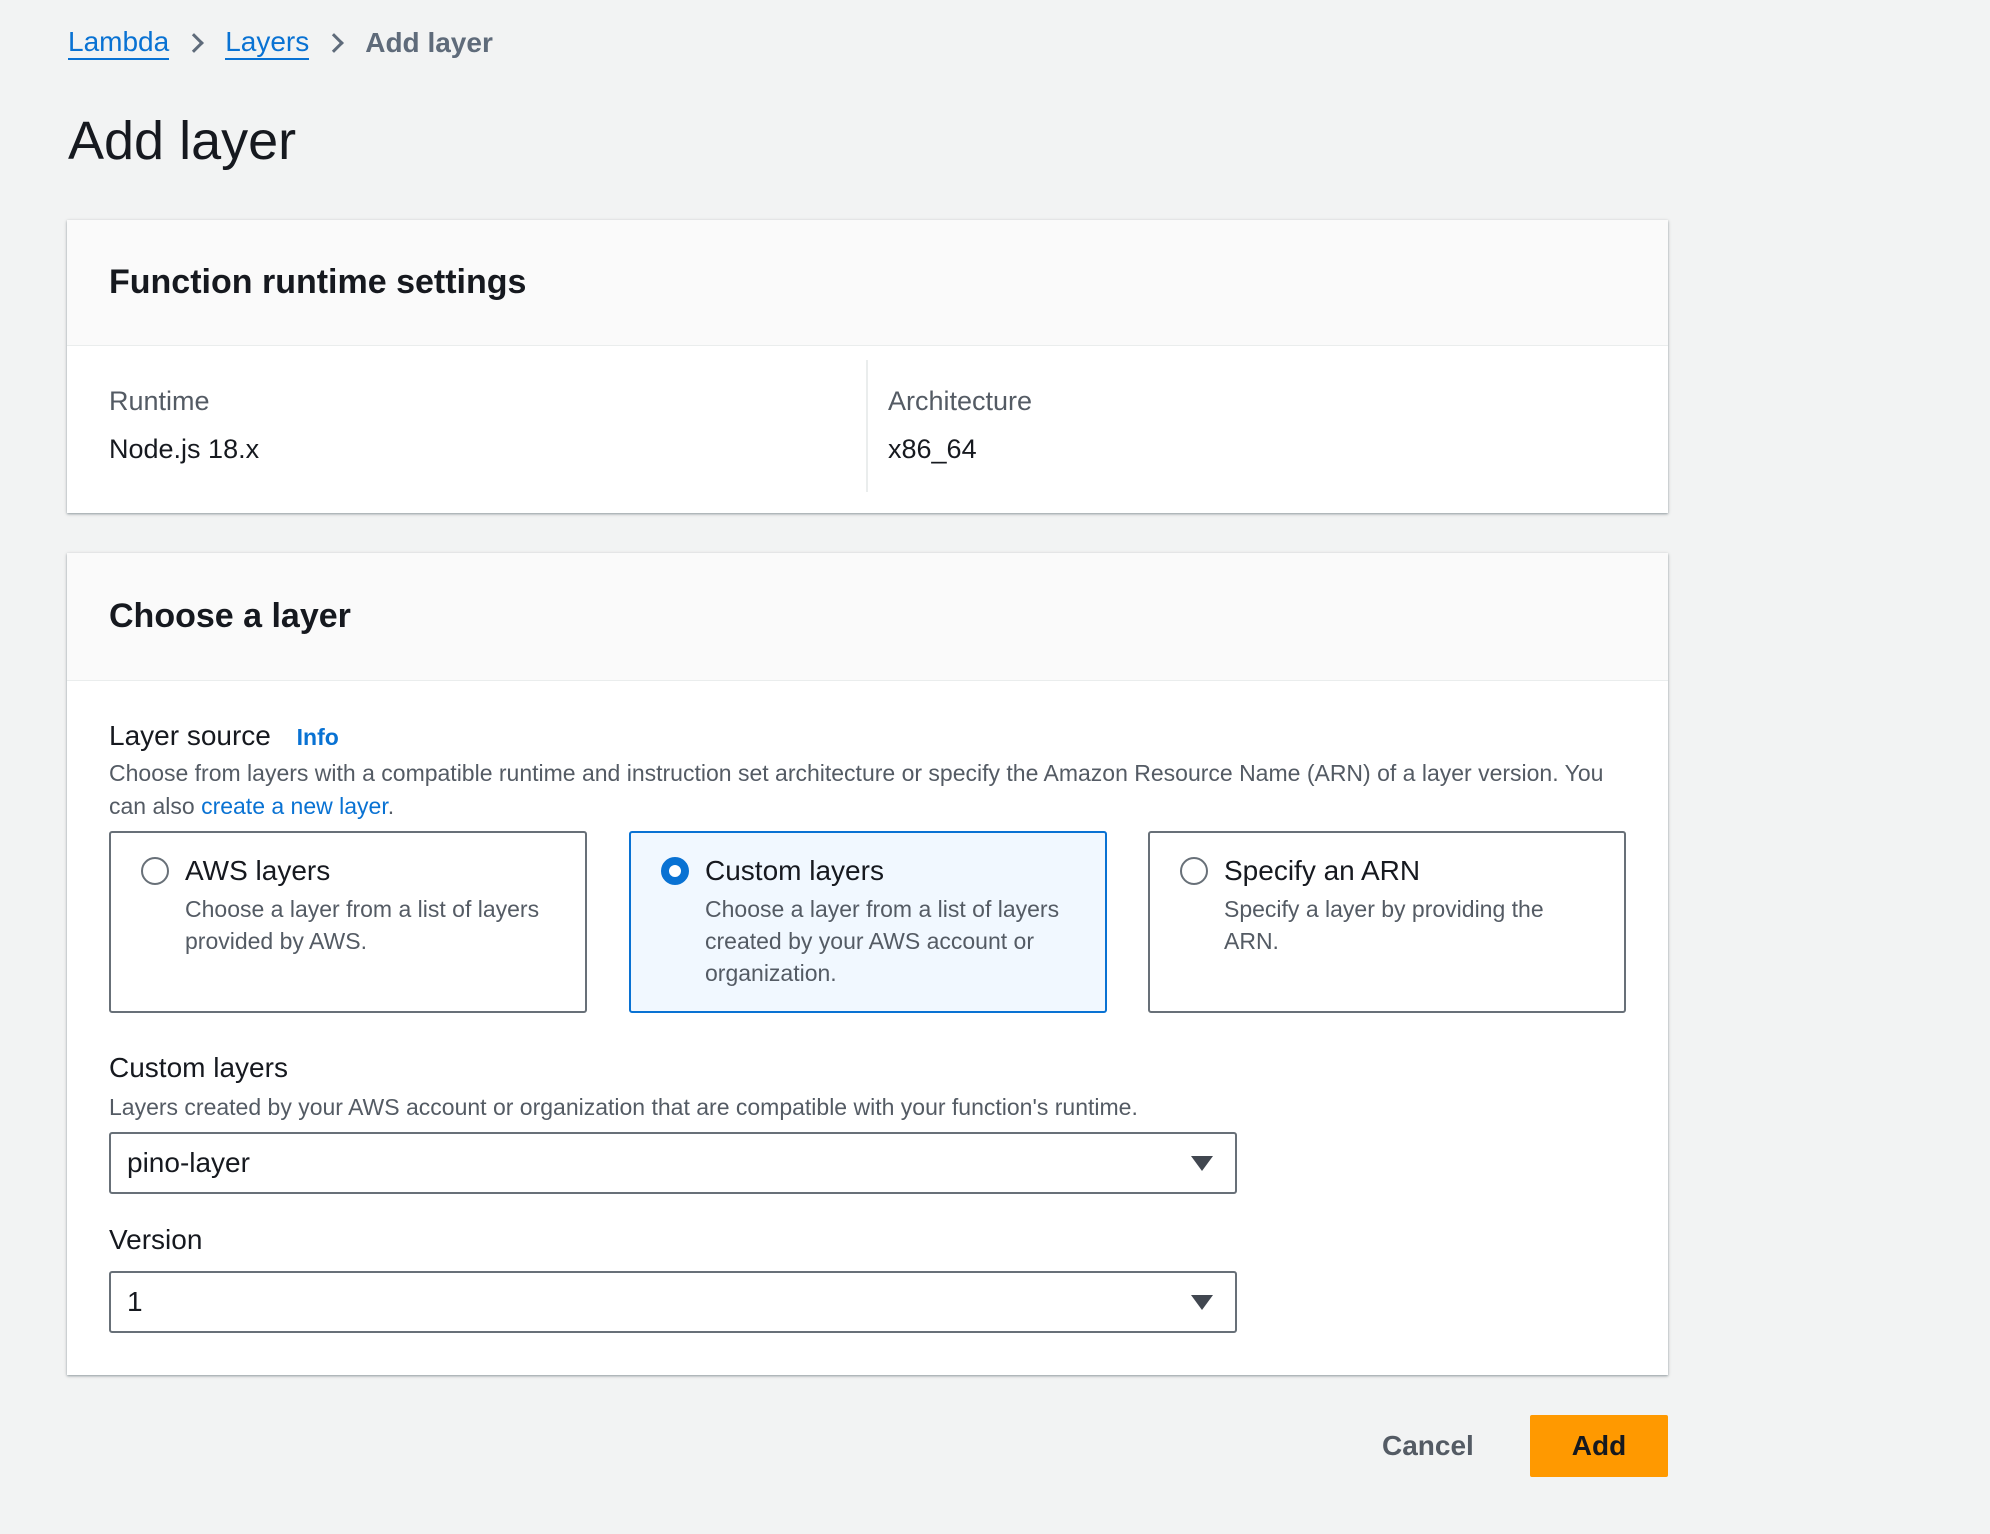  What do you see at coordinates (673, 1302) in the screenshot?
I see `version-select: 1` at bounding box center [673, 1302].